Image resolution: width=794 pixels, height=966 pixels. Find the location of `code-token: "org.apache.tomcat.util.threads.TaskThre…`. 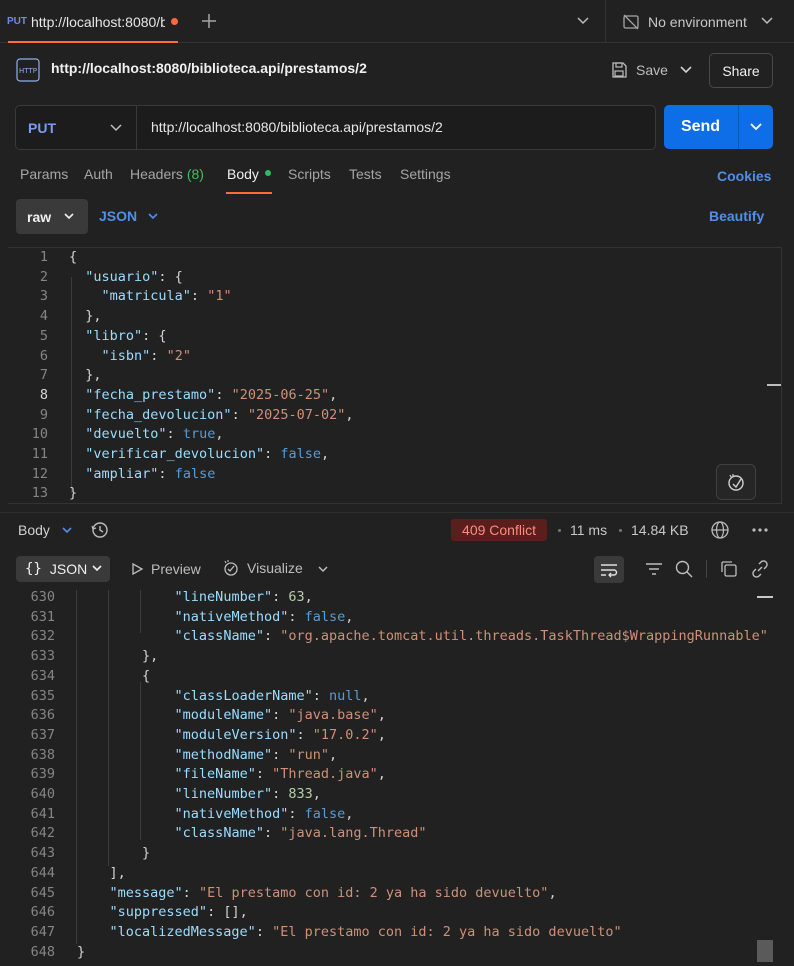

code-token: "org.apache.tomcat.util.threads.TaskThre… is located at coordinates (524, 636).